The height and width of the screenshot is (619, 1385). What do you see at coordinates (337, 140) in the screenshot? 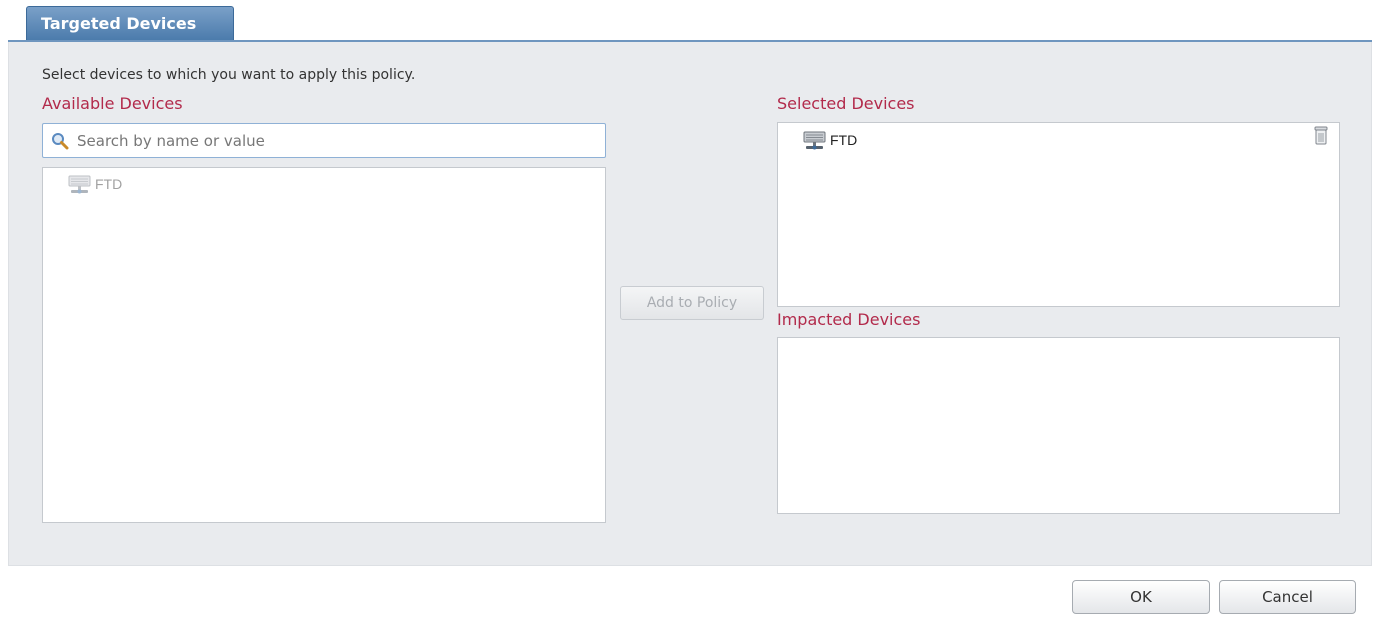
I see `search-input` at bounding box center [337, 140].